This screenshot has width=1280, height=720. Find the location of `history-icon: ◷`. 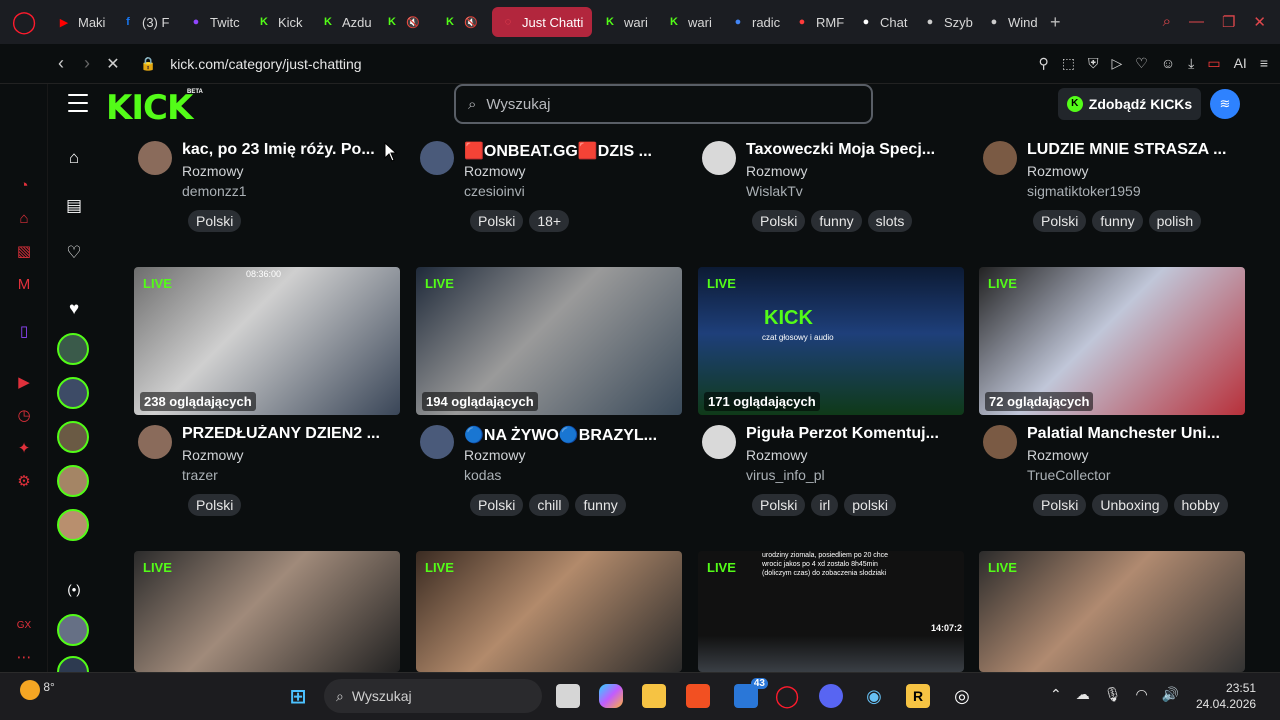

history-icon: ◷ is located at coordinates (24, 416).